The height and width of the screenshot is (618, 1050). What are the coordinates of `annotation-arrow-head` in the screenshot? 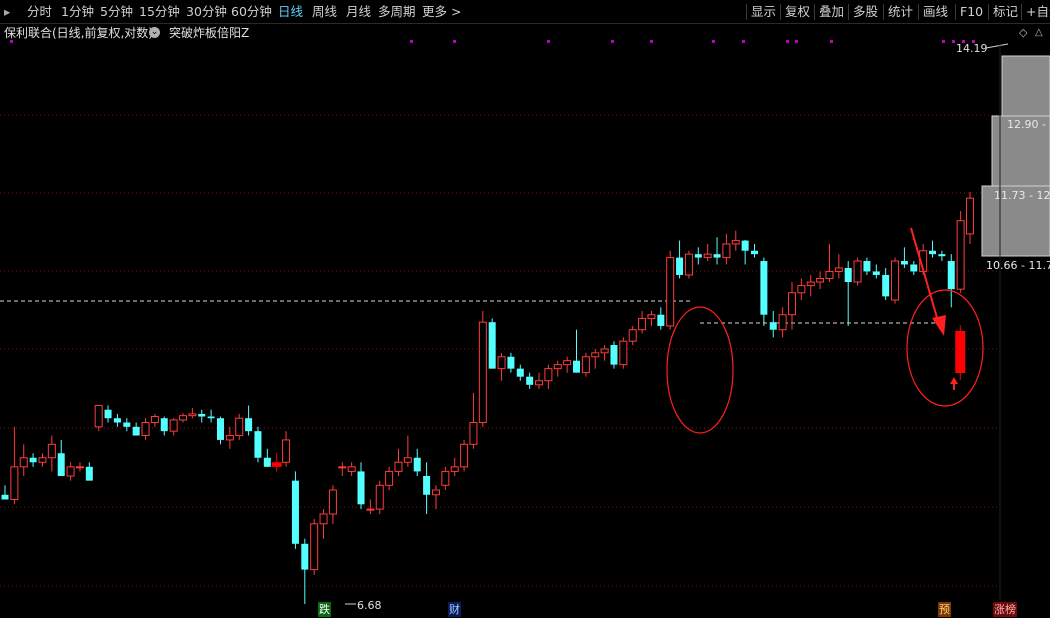 It's located at (939, 325).